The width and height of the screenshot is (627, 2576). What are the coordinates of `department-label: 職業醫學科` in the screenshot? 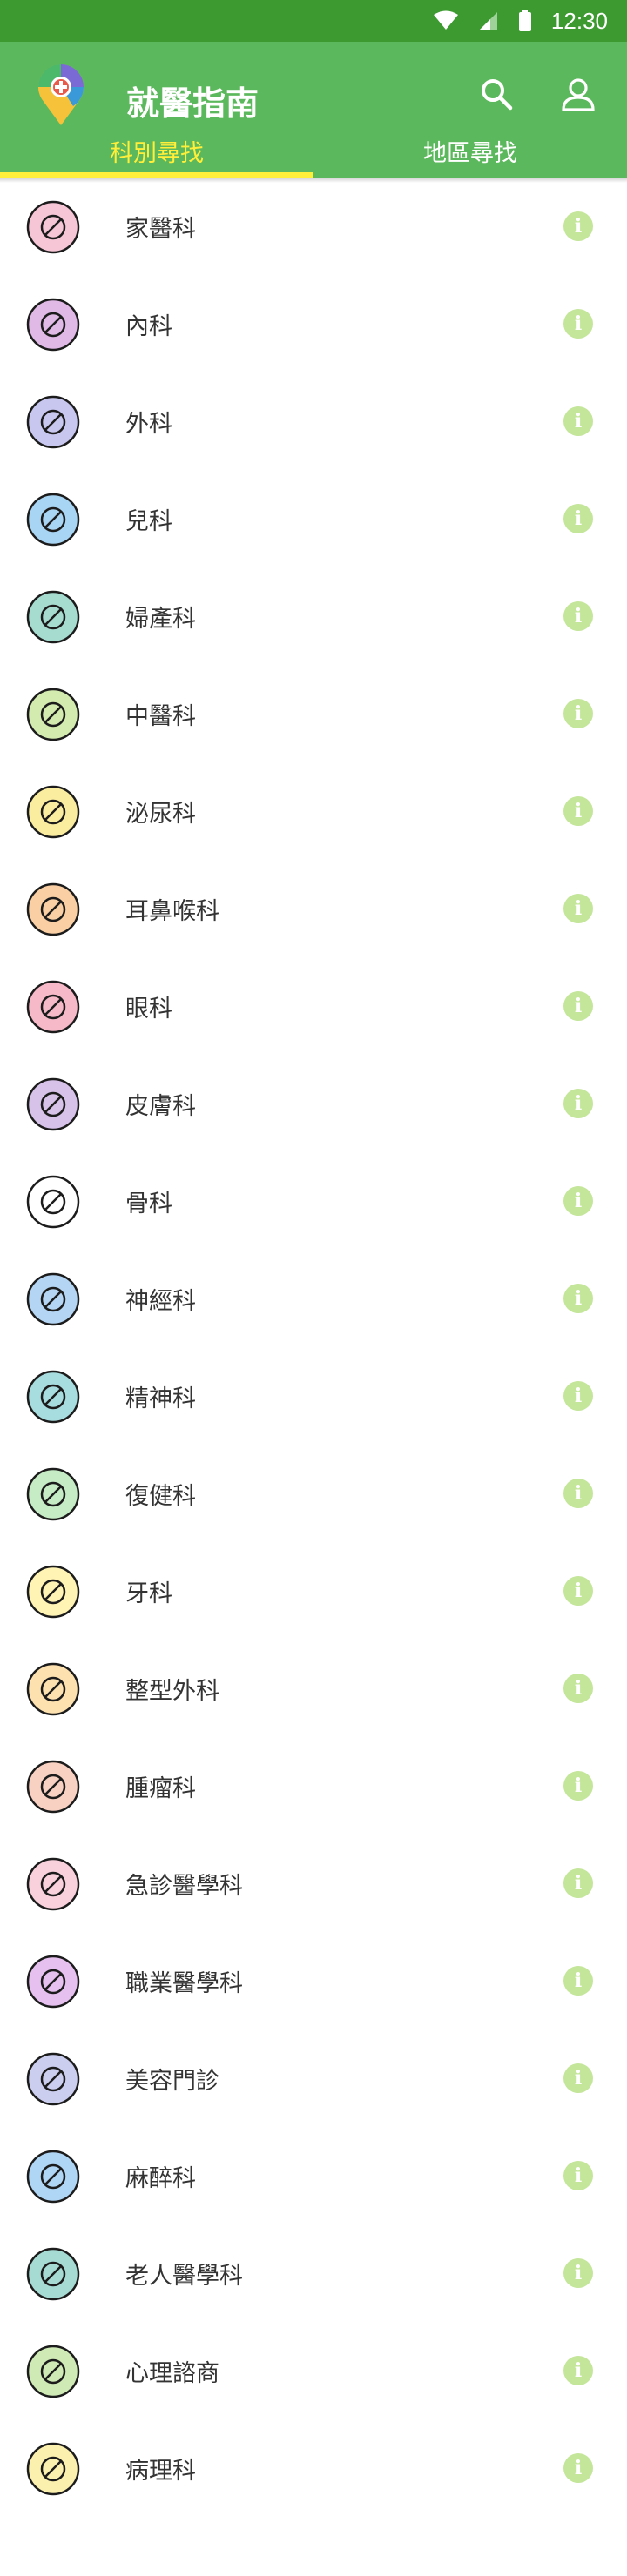 It's located at (184, 1983).